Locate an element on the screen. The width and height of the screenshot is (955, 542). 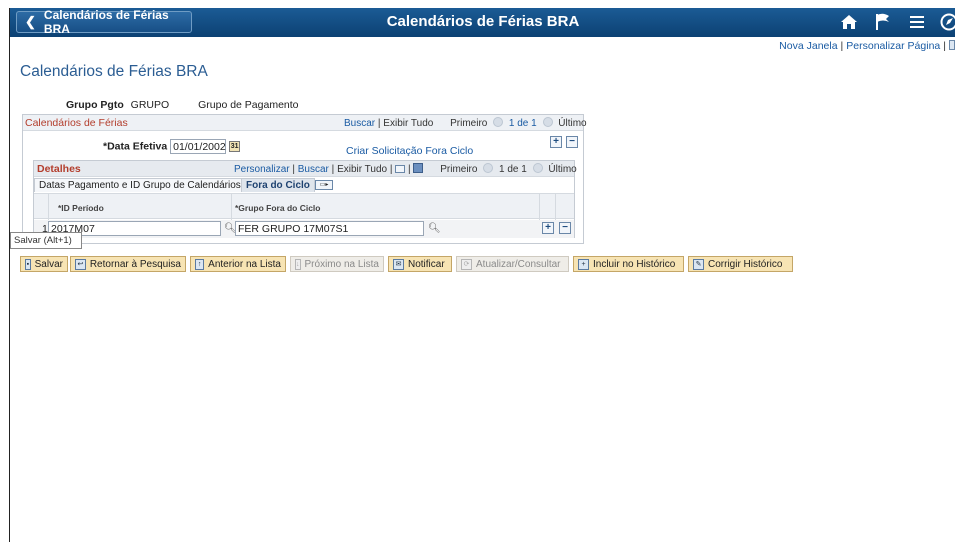
previous-button-label: Anterior na Lista is located at coordinates (244, 264).